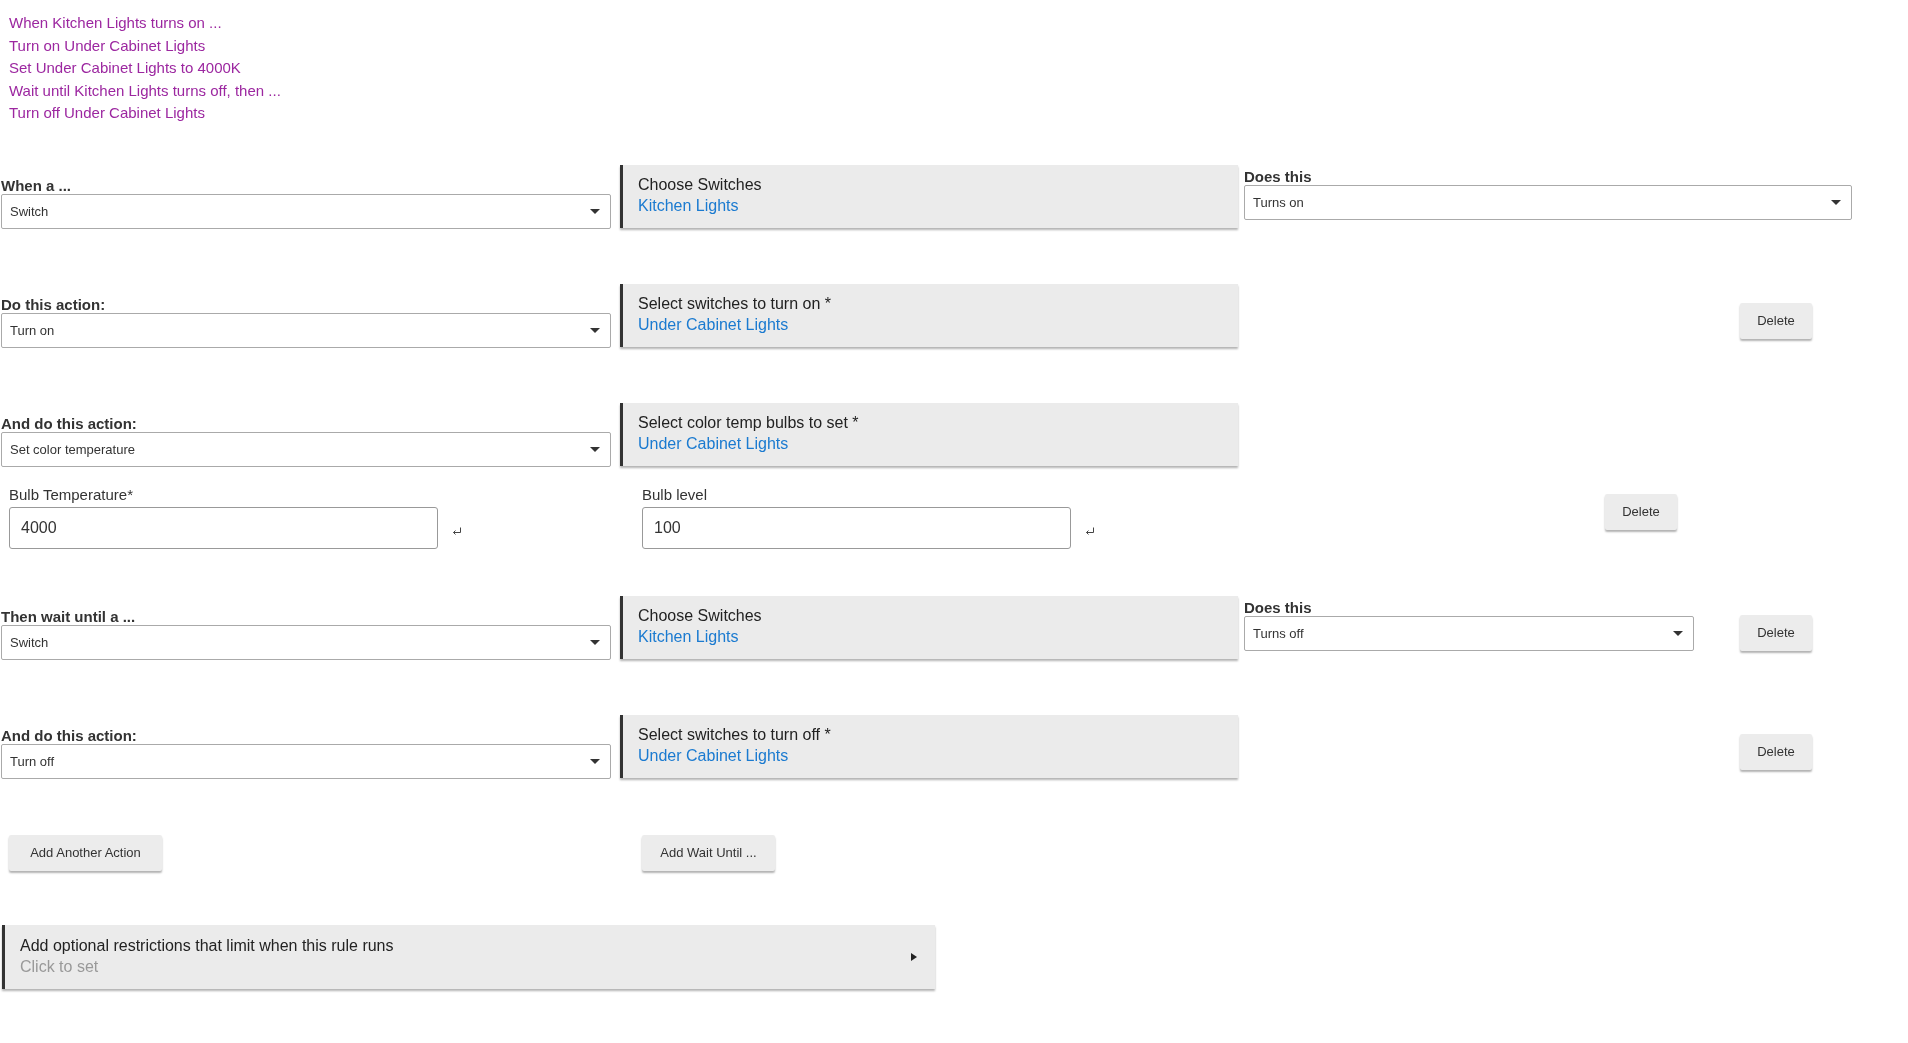  What do you see at coordinates (306, 449) in the screenshot?
I see `dropdown: Set color temperature` at bounding box center [306, 449].